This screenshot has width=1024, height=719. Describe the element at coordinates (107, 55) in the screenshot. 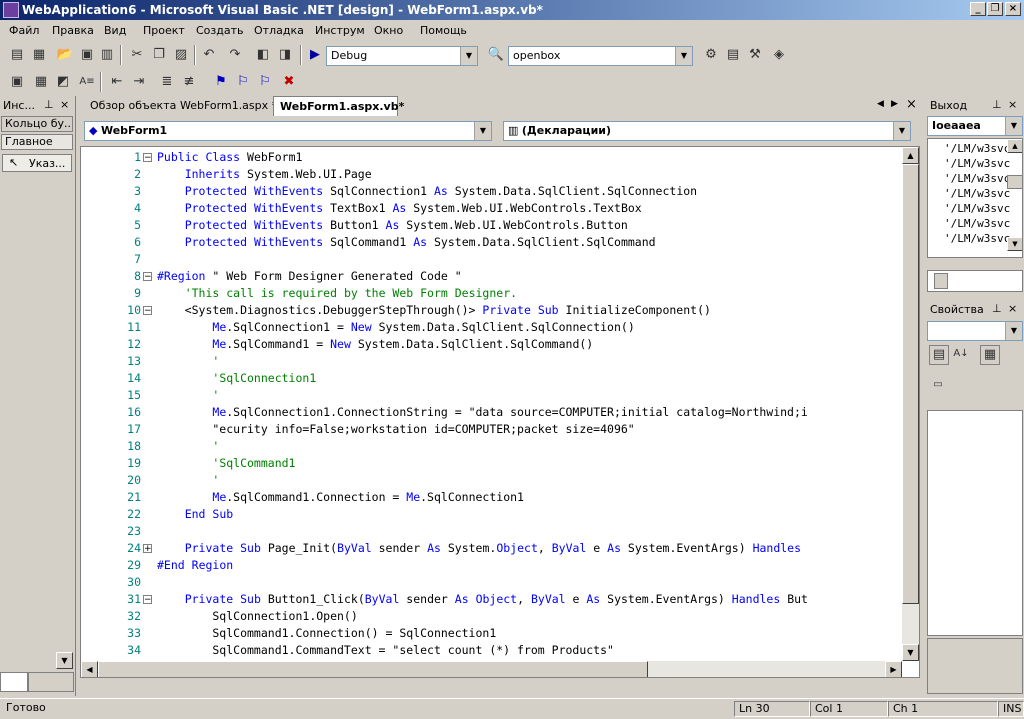

I see `save-all-icon: ▥` at that location.